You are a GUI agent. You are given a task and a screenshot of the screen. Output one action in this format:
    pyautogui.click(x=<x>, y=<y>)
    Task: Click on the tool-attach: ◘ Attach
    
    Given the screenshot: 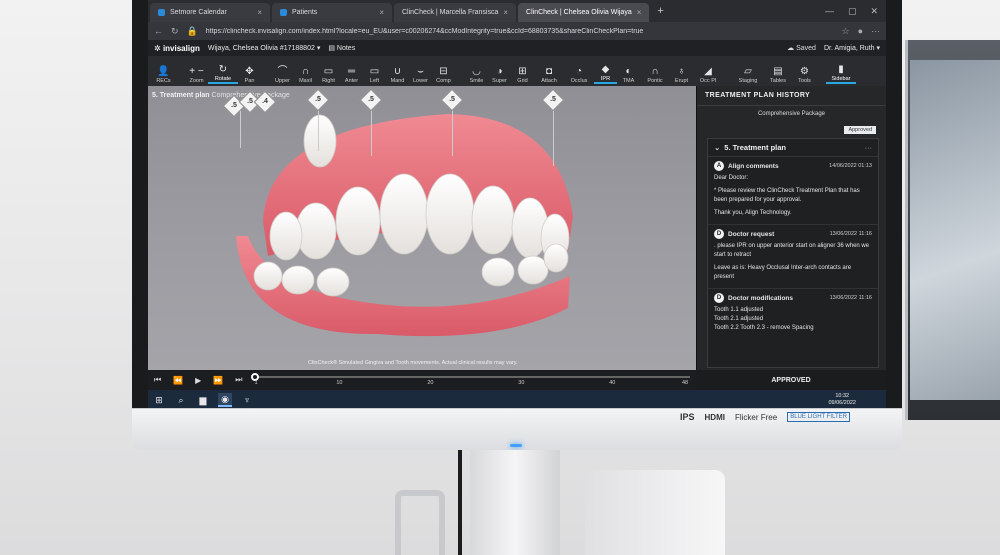 What is the action you would take?
    pyautogui.click(x=549, y=75)
    